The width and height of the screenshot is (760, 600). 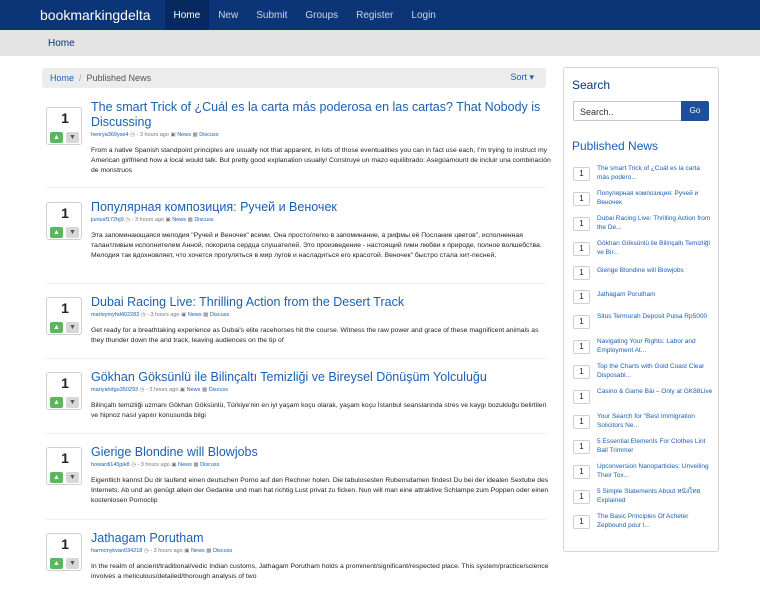 I want to click on breadcrumb-current: Published News, so click(x=119, y=78).